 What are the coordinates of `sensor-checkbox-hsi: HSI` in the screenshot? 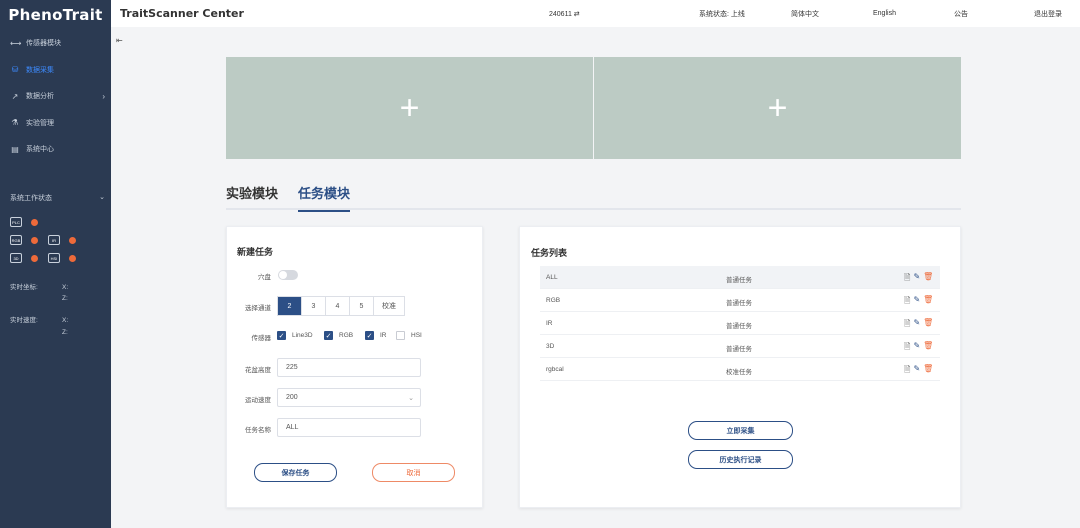 It's located at (409, 335).